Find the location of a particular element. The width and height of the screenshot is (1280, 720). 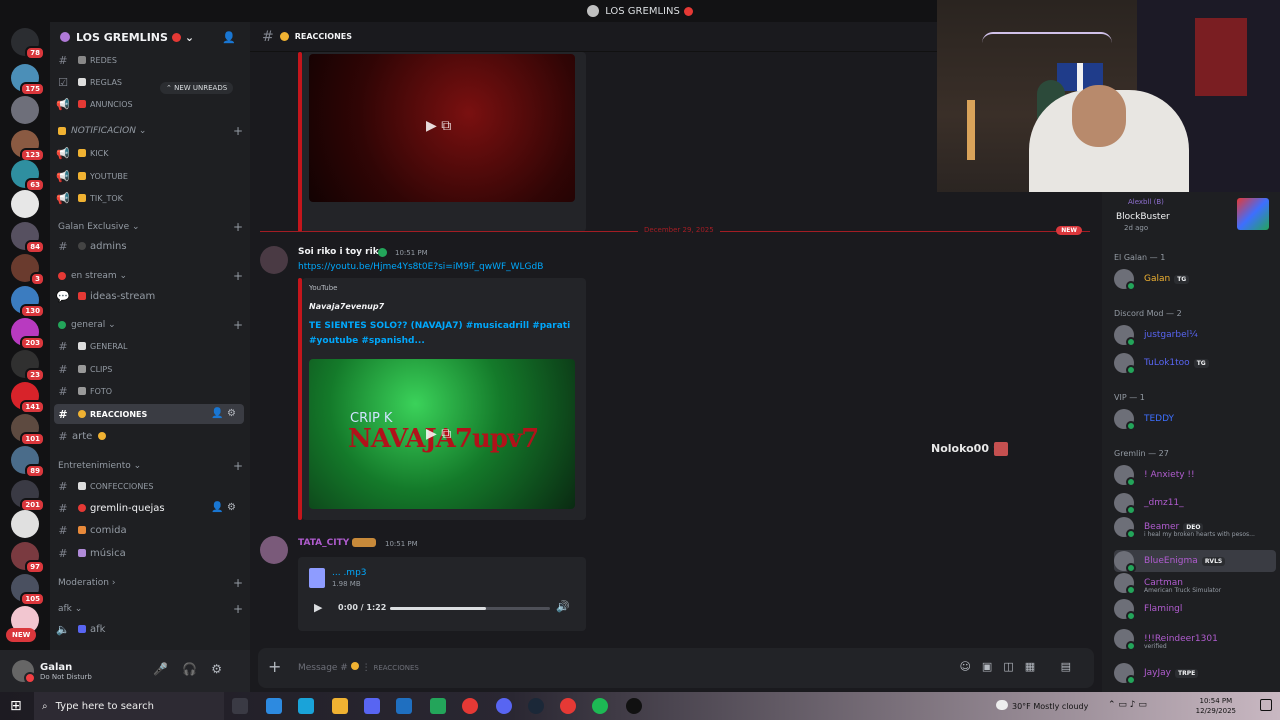

server-icon: 3 is located at coordinates (28, 270).